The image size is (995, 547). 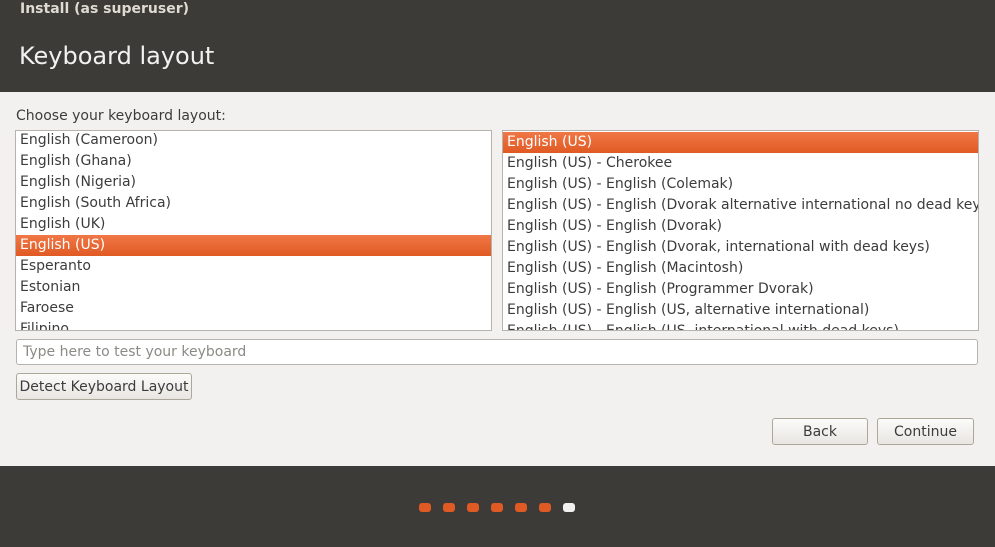 I want to click on layout-list-item: Esperanto, so click(x=253, y=266).